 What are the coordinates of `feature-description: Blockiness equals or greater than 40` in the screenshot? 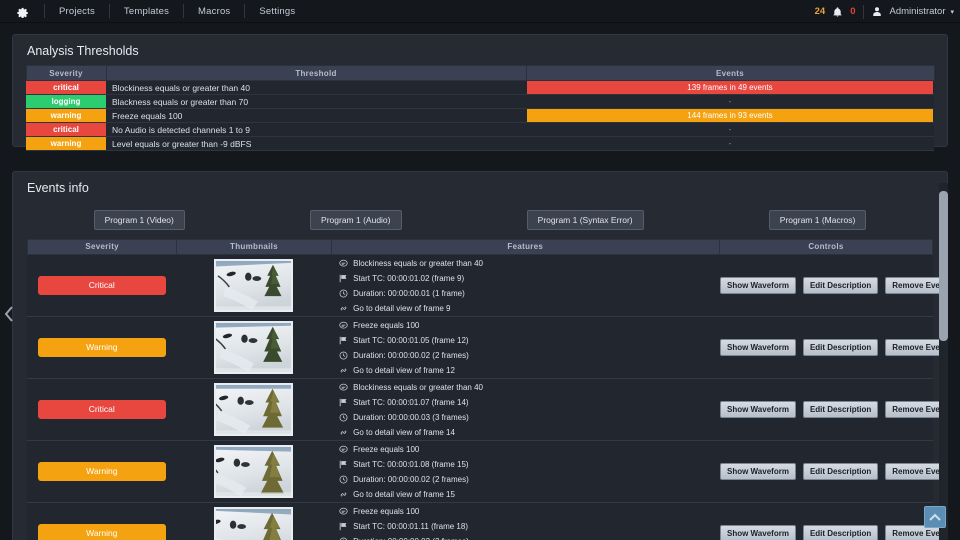 It's located at (529, 387).